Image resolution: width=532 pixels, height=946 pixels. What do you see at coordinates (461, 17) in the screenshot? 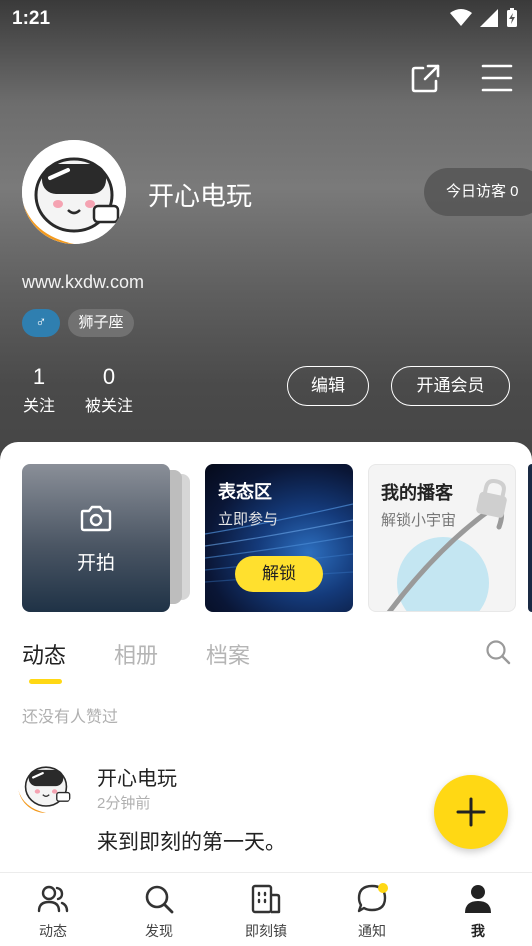
I see `wifi-icon` at bounding box center [461, 17].